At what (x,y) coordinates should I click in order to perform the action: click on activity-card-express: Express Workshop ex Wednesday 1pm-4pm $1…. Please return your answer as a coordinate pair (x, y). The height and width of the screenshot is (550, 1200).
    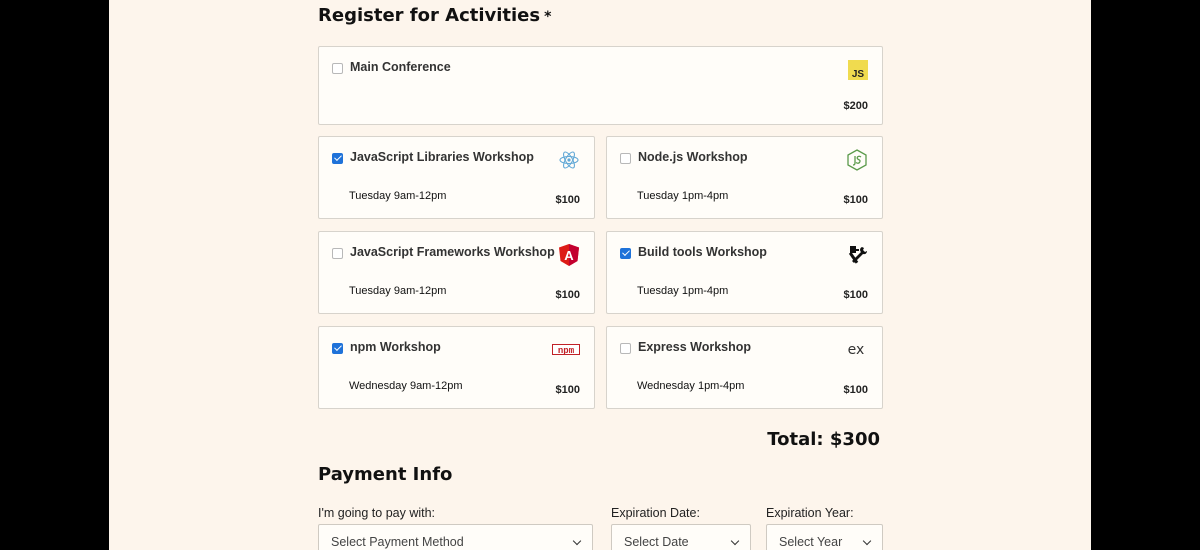
    Looking at the image, I should click on (744, 367).